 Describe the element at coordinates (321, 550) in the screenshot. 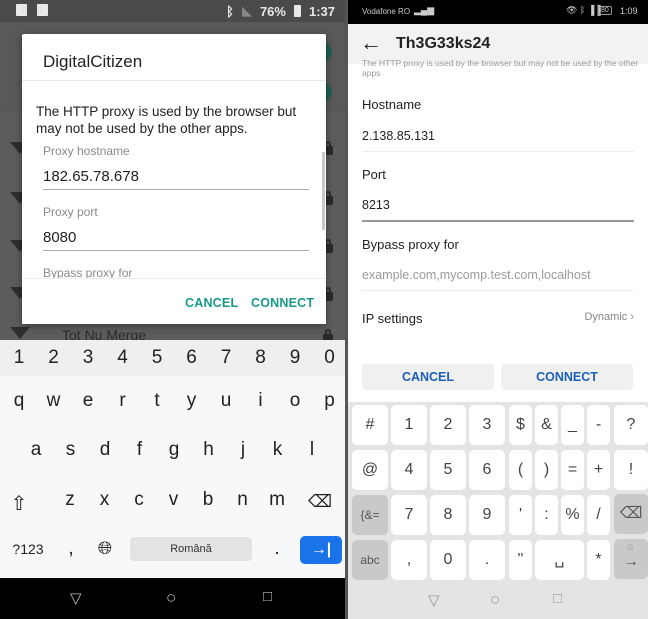

I see `next-field-button: →|` at that location.